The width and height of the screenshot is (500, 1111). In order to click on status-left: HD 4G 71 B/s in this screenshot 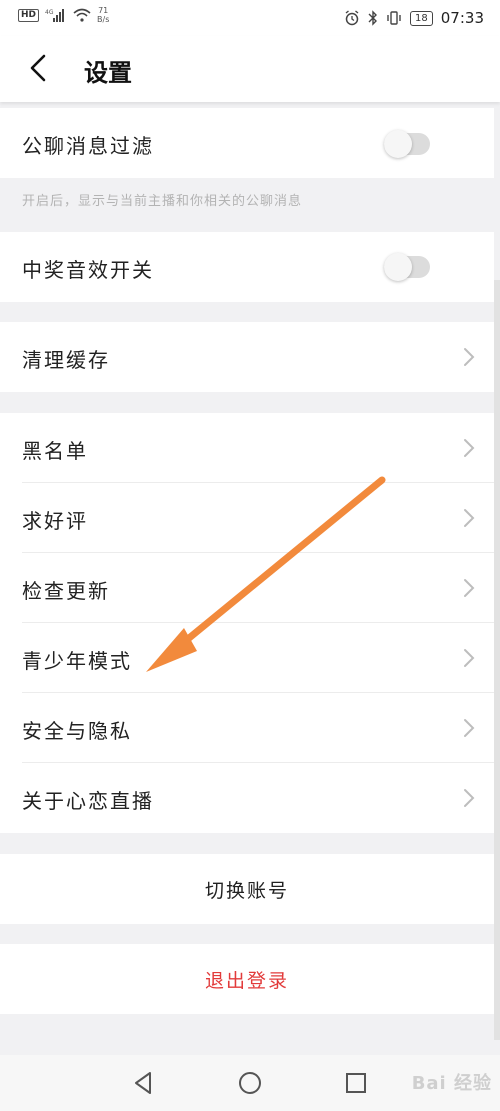, I will do `click(63, 15)`.